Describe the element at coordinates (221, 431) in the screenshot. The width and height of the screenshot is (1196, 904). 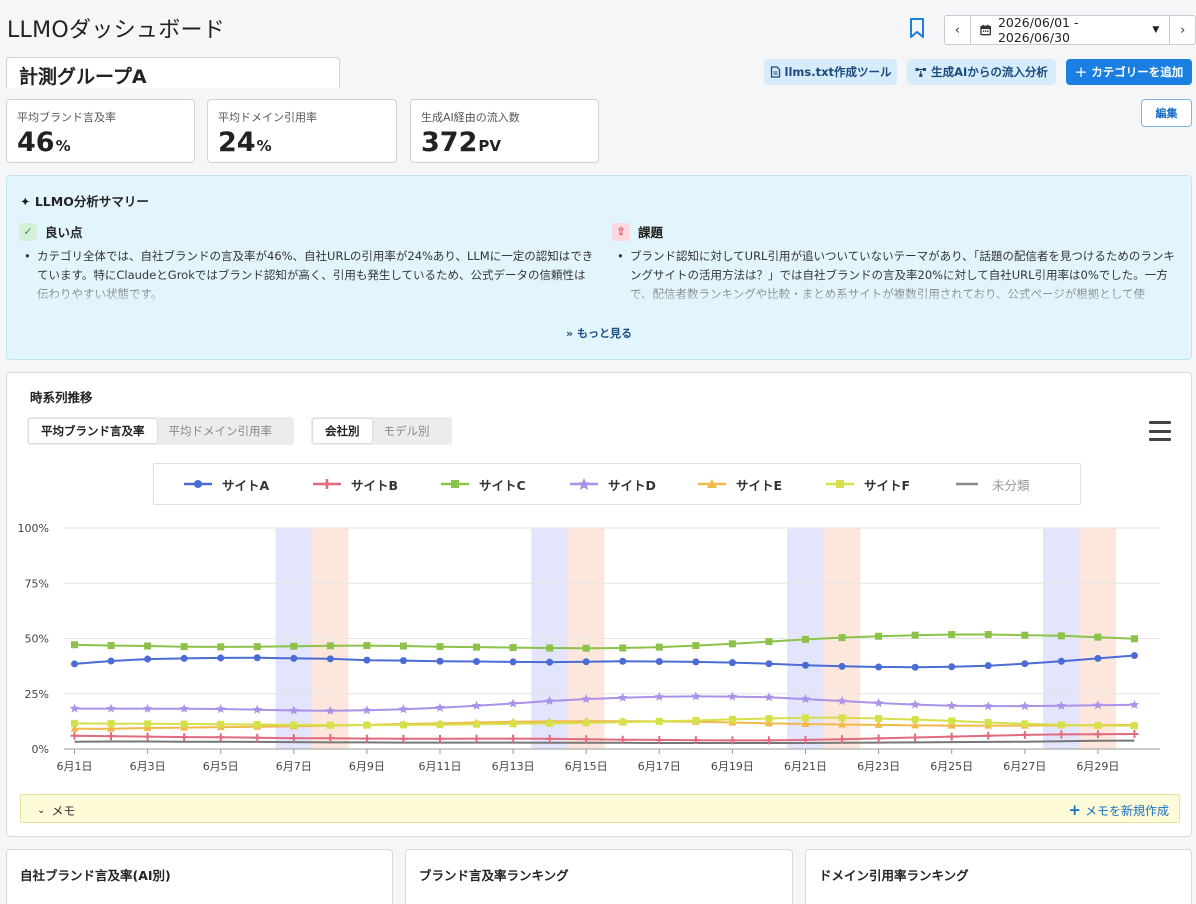
I see `tab-domain-citation-rate: 平均ドメイン引用率` at that location.